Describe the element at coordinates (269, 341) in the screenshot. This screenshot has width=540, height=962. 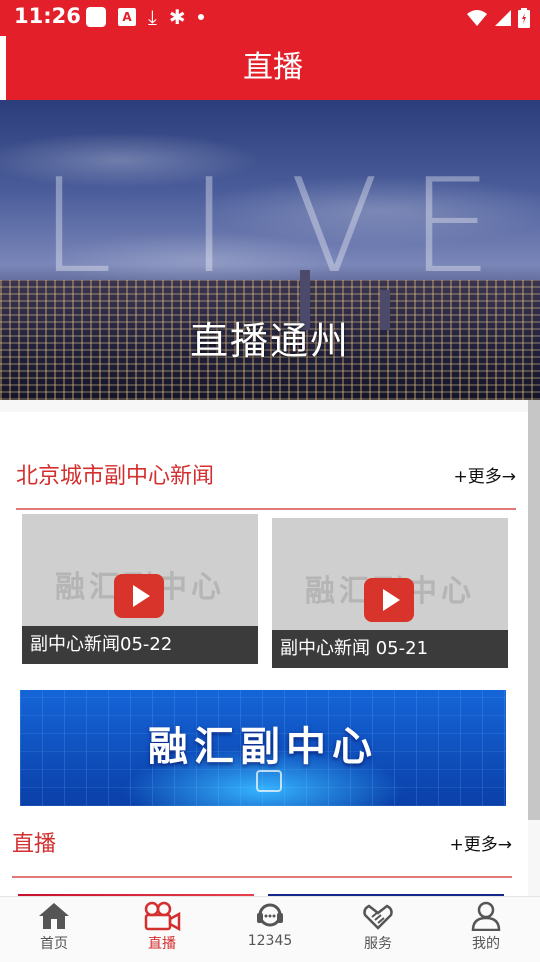
I see `banner-caption: 直播通州` at that location.